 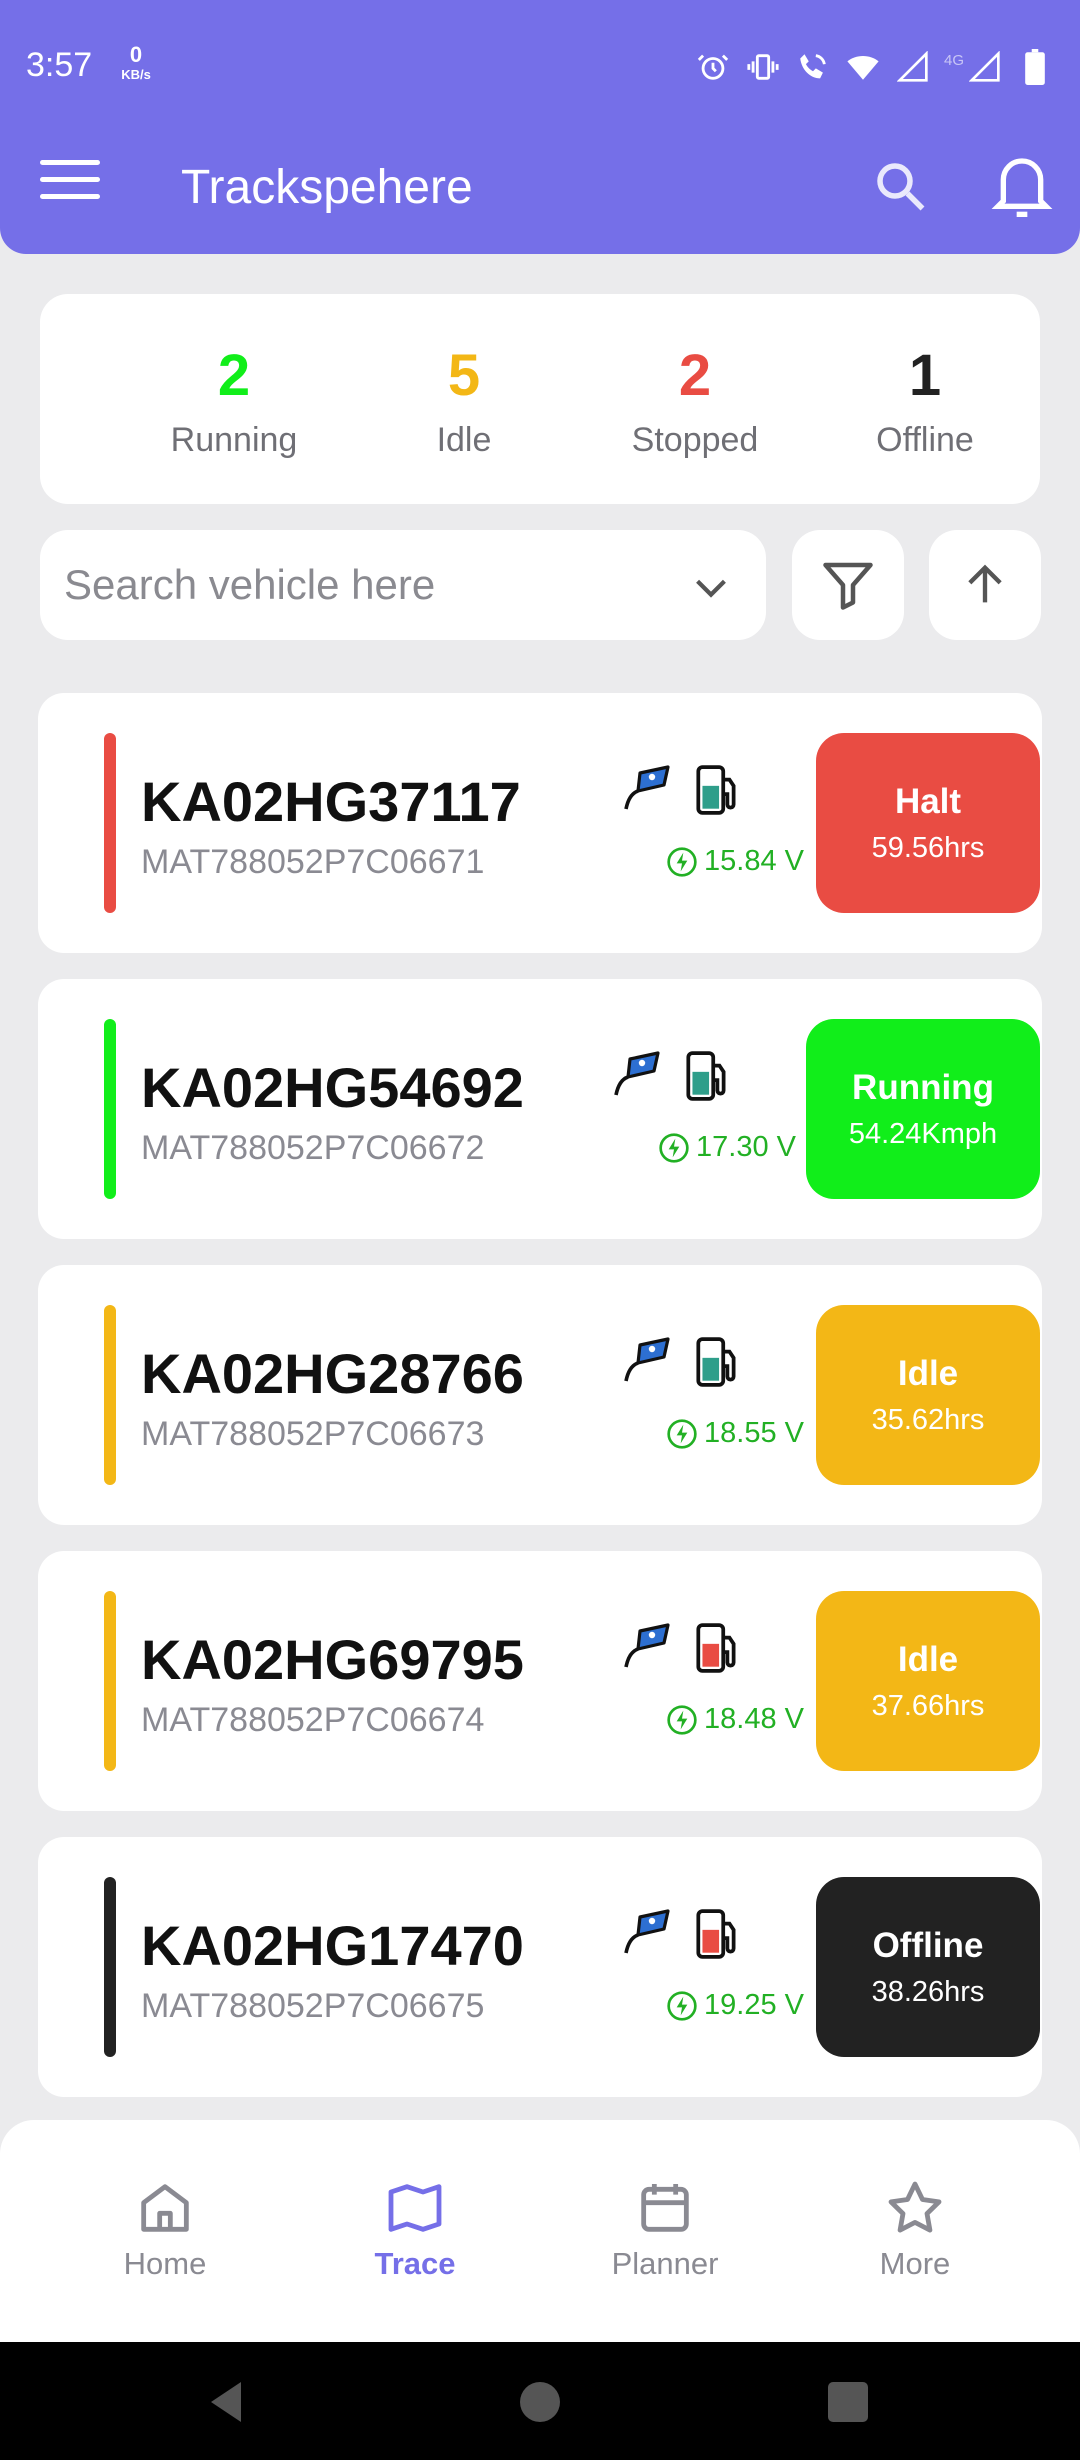 I want to click on status-time: 3:57, so click(x=59, y=65).